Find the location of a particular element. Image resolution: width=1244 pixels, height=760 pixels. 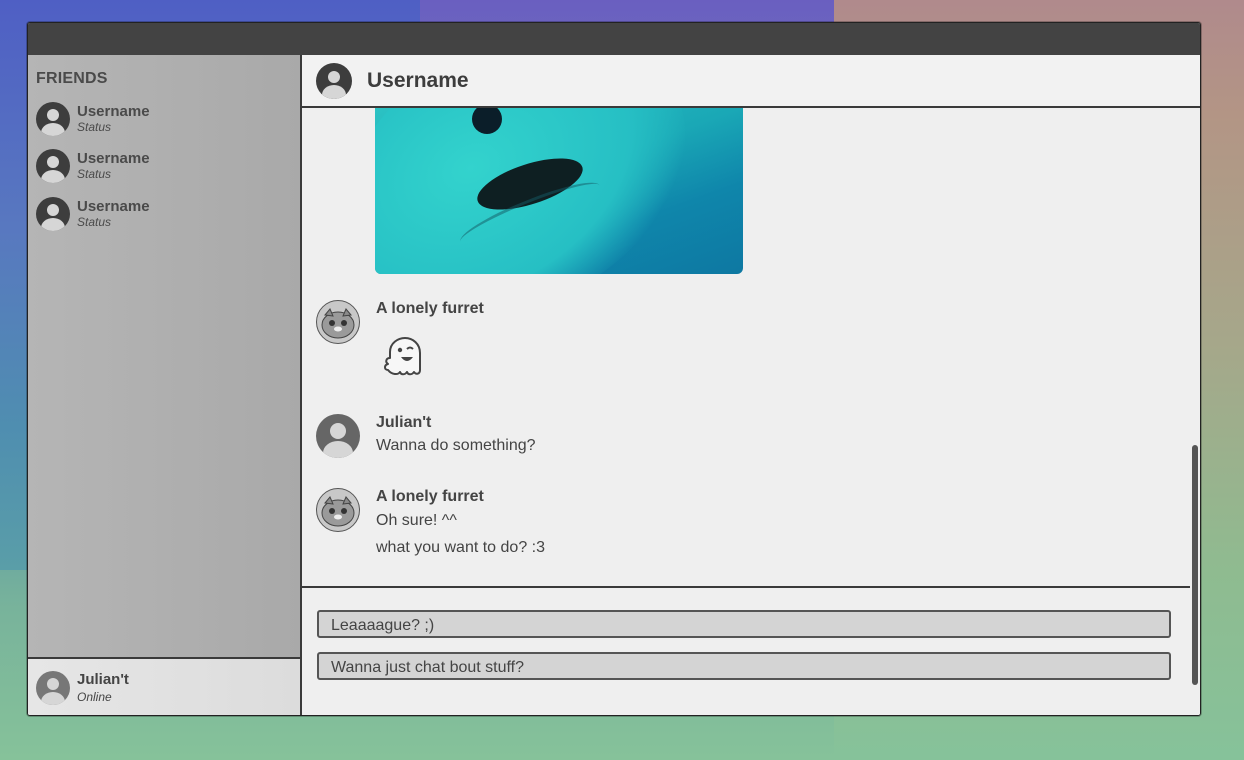

chat-title: Username is located at coordinates (418, 80).